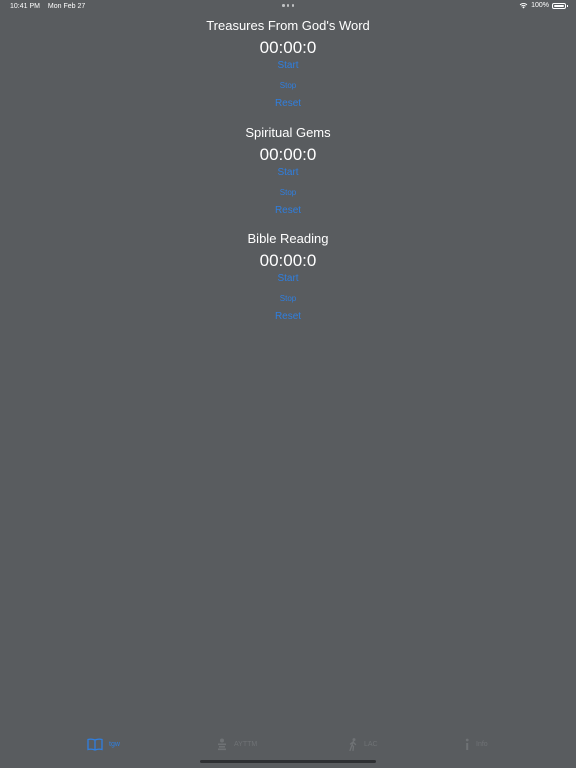 The width and height of the screenshot is (576, 768). I want to click on timer-title: Bible Reading, so click(288, 238).